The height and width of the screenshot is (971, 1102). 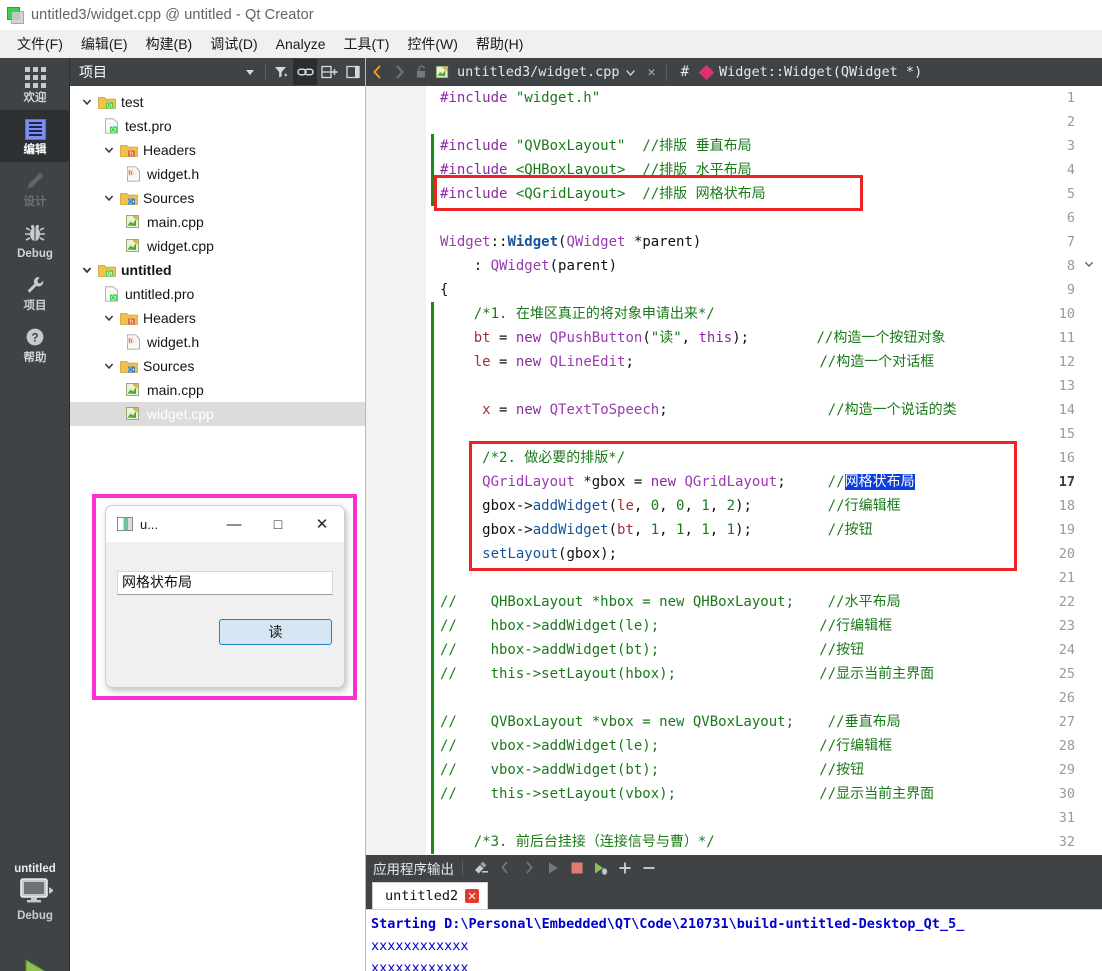 I want to click on link-with-editor-icon, so click(x=305, y=72).